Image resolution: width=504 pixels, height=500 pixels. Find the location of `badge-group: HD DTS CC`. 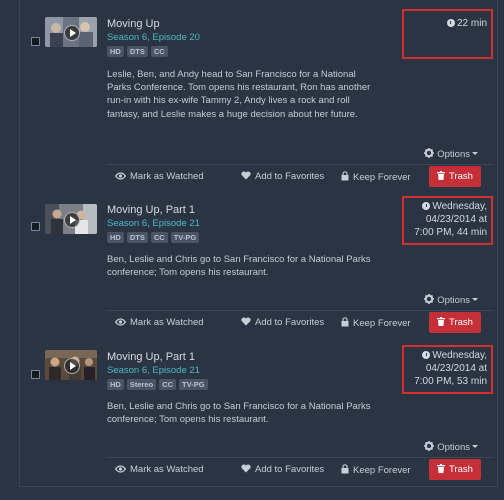

badge-group: HD DTS CC is located at coordinates (137, 51).